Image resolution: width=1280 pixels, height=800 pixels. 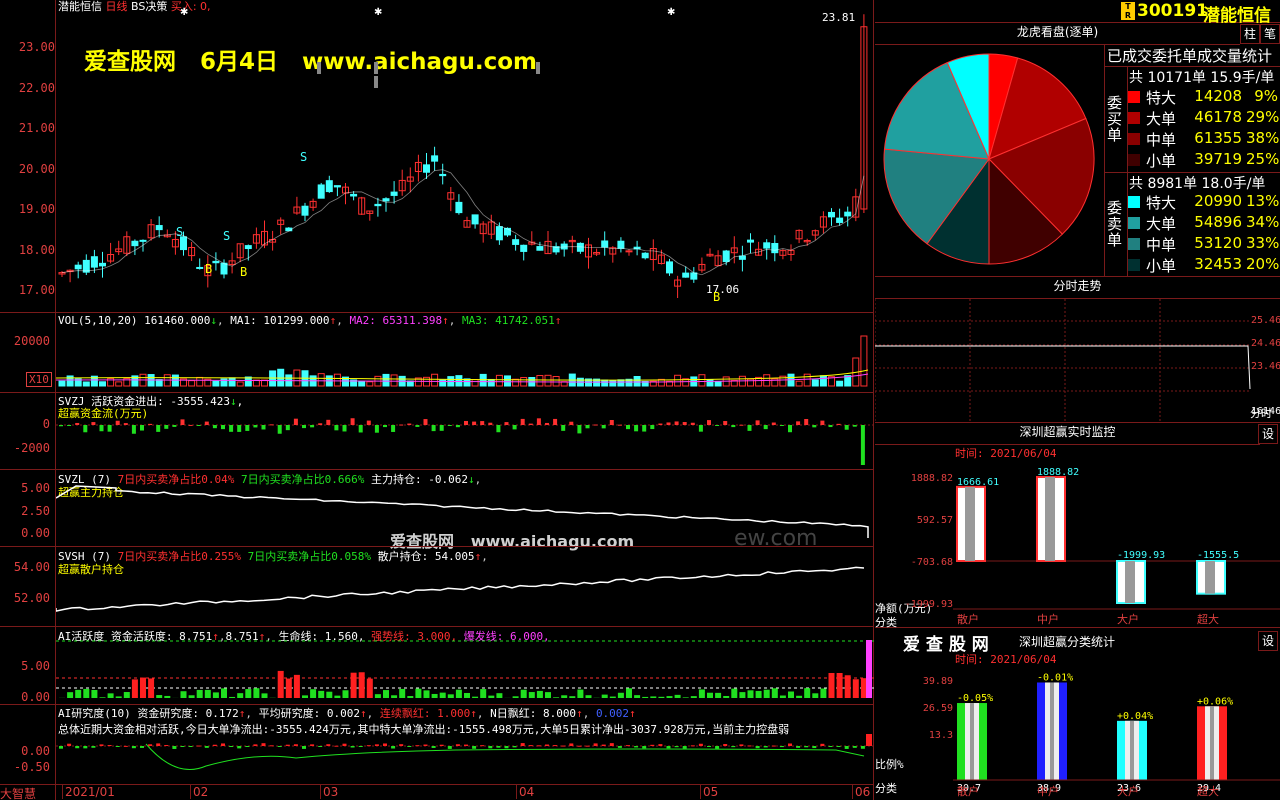 I want to click on svzj-chart, so click(x=465, y=437).